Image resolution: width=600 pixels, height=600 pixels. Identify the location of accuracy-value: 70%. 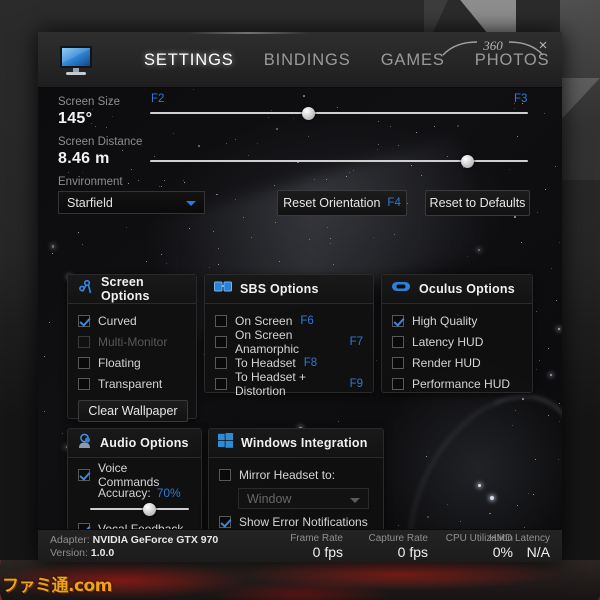
(168, 493).